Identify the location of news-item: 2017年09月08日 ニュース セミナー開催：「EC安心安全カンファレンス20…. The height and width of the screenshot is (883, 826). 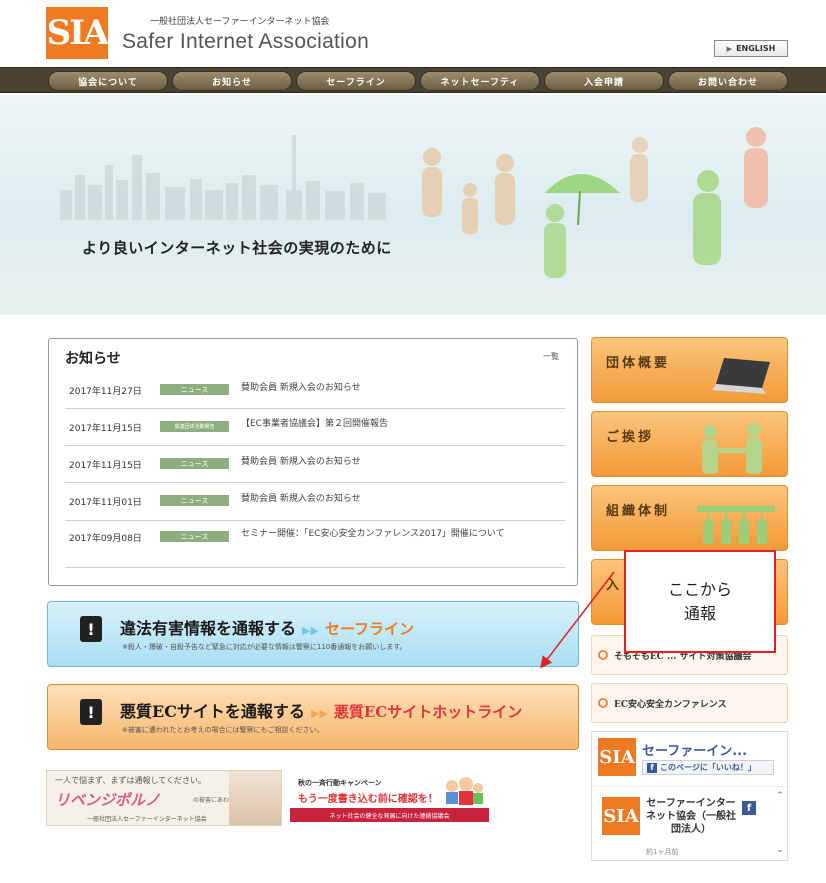
(315, 544).